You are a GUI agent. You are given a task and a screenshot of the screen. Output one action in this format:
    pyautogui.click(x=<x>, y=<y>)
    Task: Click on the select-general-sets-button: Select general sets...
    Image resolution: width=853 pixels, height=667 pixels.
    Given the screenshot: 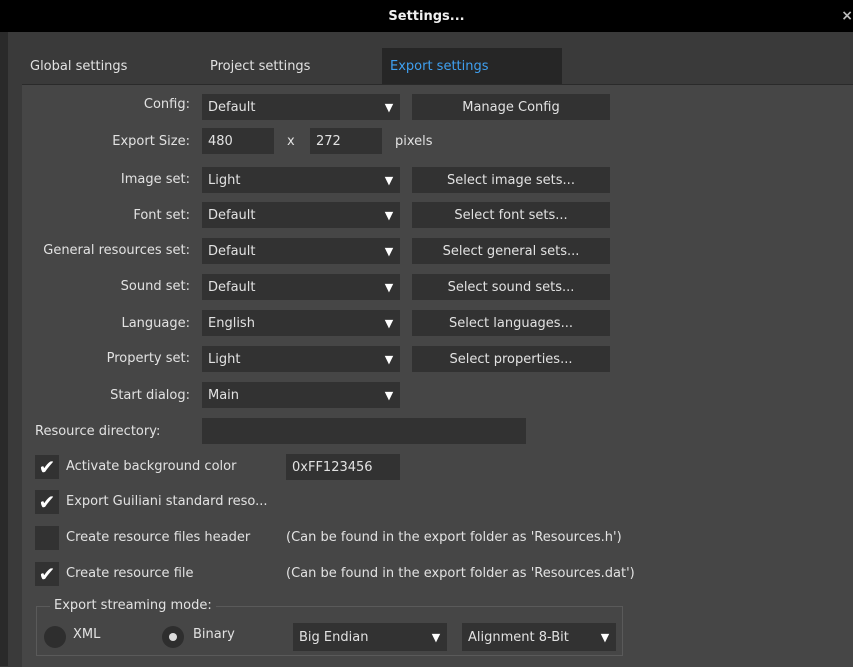 What is the action you would take?
    pyautogui.click(x=511, y=251)
    